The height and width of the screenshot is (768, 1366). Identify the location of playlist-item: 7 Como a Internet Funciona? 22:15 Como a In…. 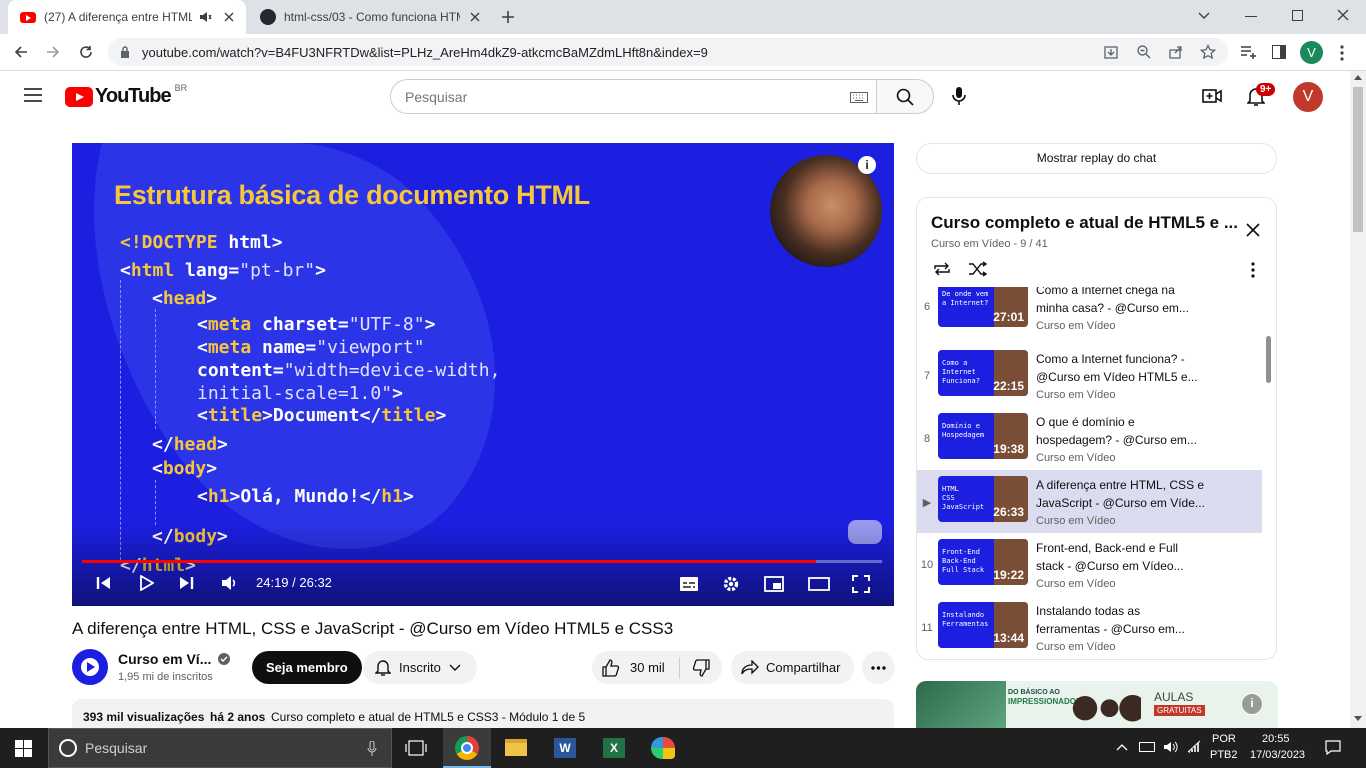
(1089, 375).